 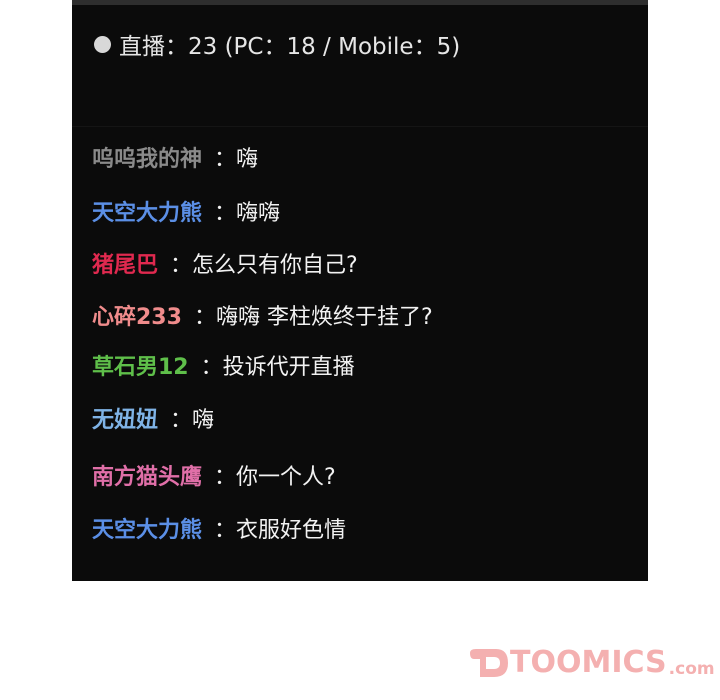 I want to click on viewer-count-label: 直播：23 (PC：18 / Mobile：5), so click(x=290, y=47).